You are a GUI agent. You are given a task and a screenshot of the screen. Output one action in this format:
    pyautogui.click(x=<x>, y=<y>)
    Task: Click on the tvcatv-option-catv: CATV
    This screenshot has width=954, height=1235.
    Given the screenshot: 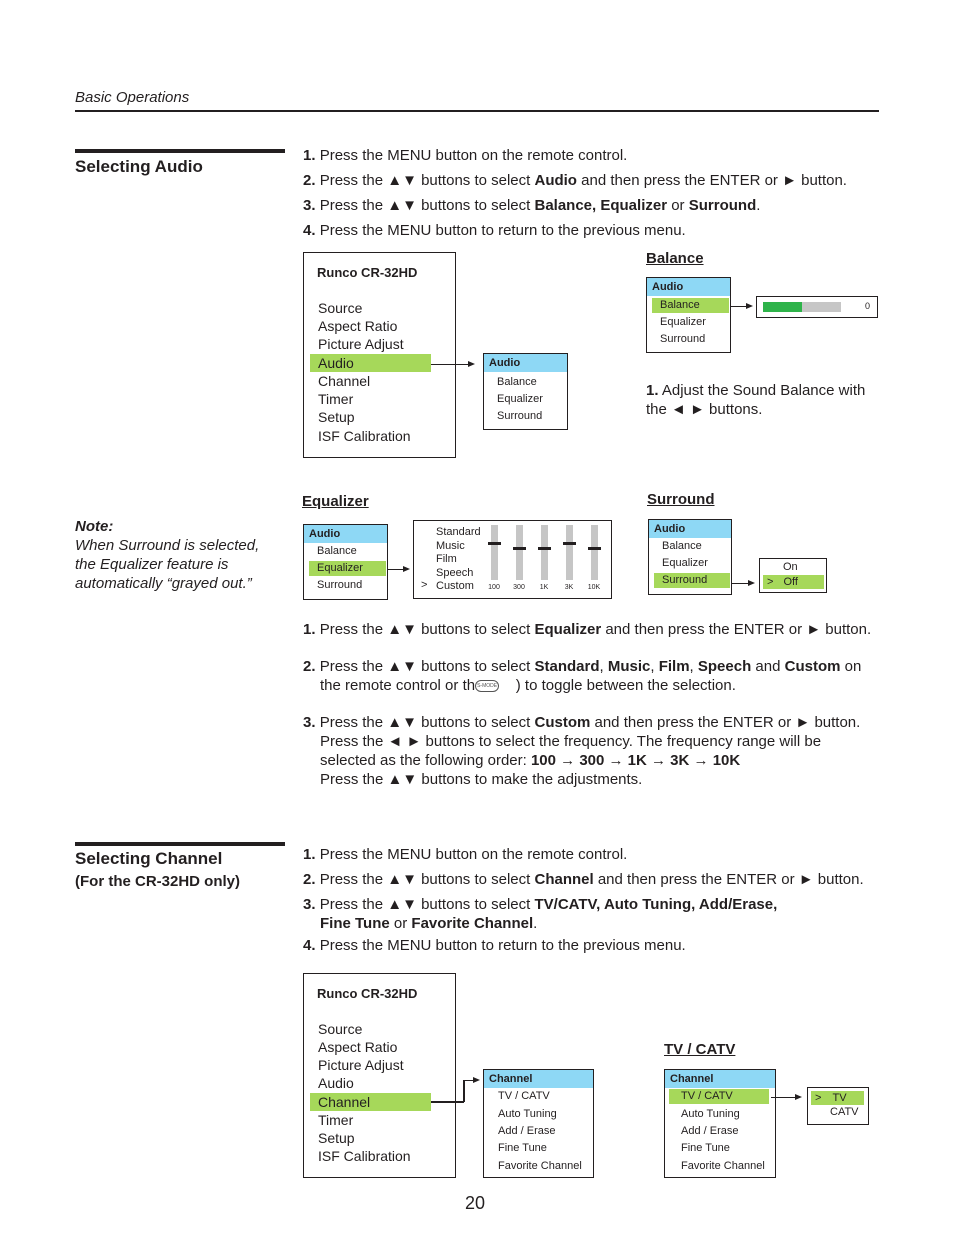 What is the action you would take?
    pyautogui.click(x=844, y=1112)
    